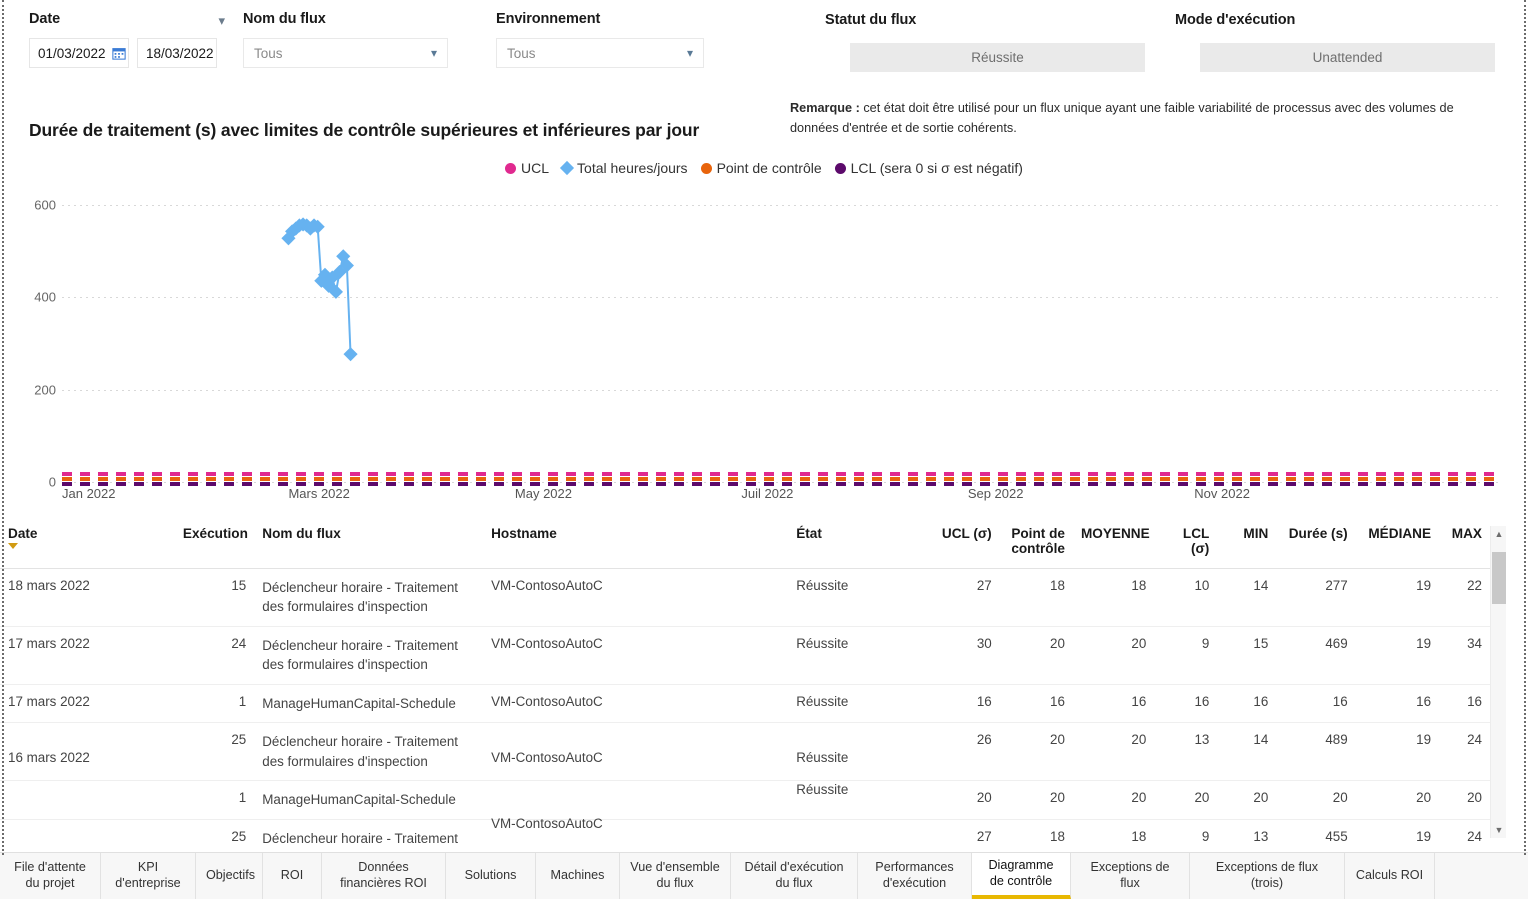  What do you see at coordinates (1021, 876) in the screenshot?
I see `tab-11-active: Diagramme de contrôle` at bounding box center [1021, 876].